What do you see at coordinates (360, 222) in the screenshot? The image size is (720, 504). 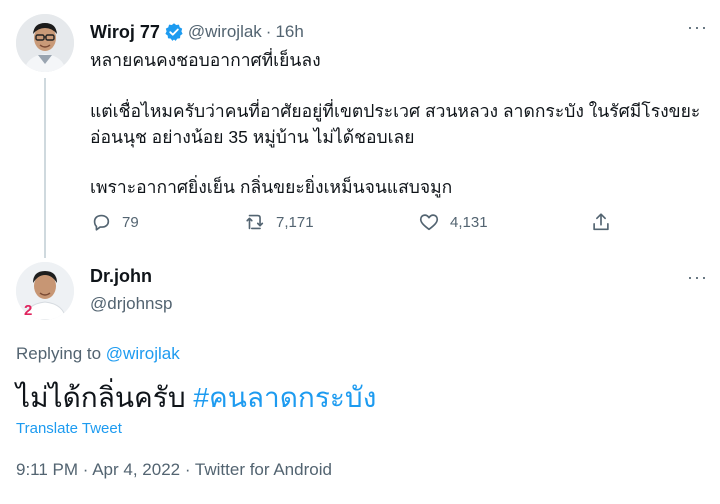 I see `action-bar: 79 7,171 4,131` at bounding box center [360, 222].